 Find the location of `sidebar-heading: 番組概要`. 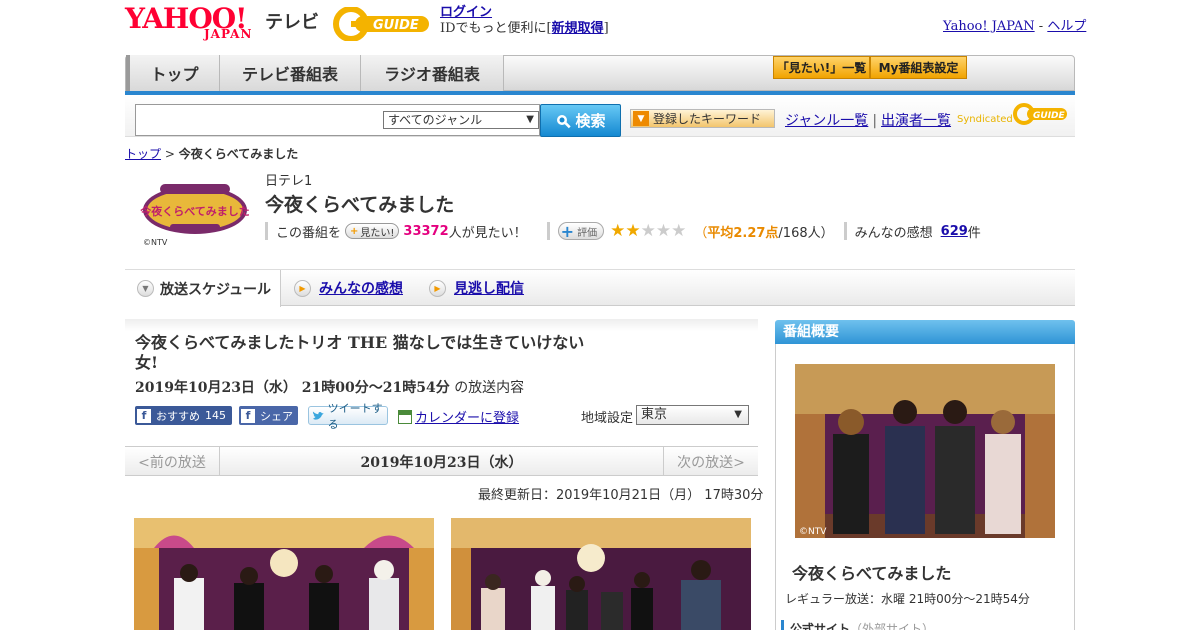

sidebar-heading: 番組概要 is located at coordinates (925, 332).